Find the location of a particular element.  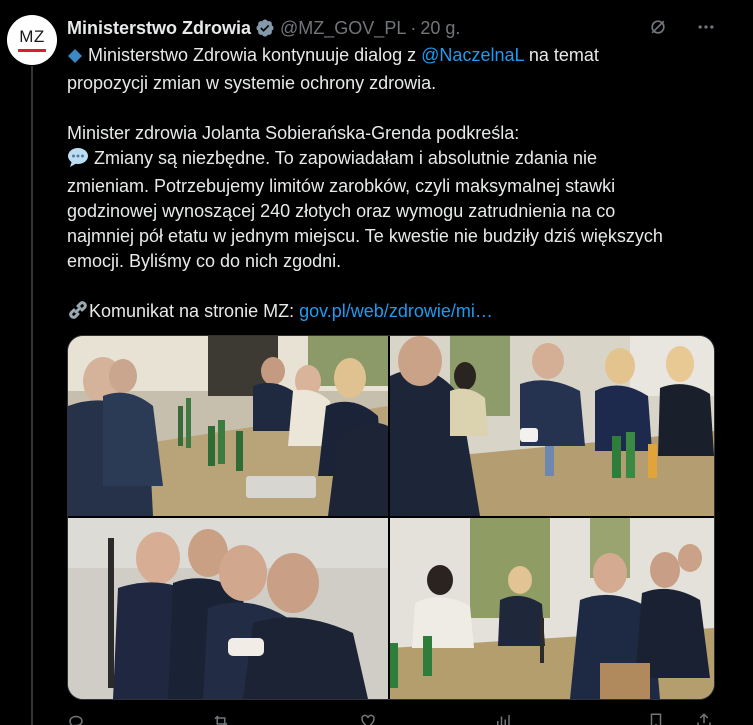

mention-link: @NaczelnaL is located at coordinates (472, 55).